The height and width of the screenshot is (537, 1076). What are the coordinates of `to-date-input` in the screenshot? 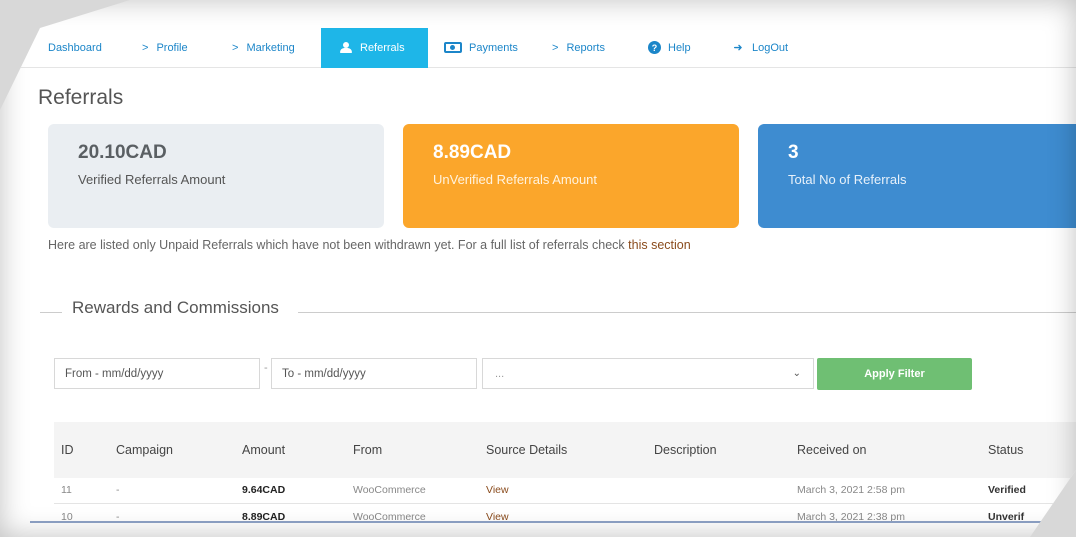 It's located at (374, 373).